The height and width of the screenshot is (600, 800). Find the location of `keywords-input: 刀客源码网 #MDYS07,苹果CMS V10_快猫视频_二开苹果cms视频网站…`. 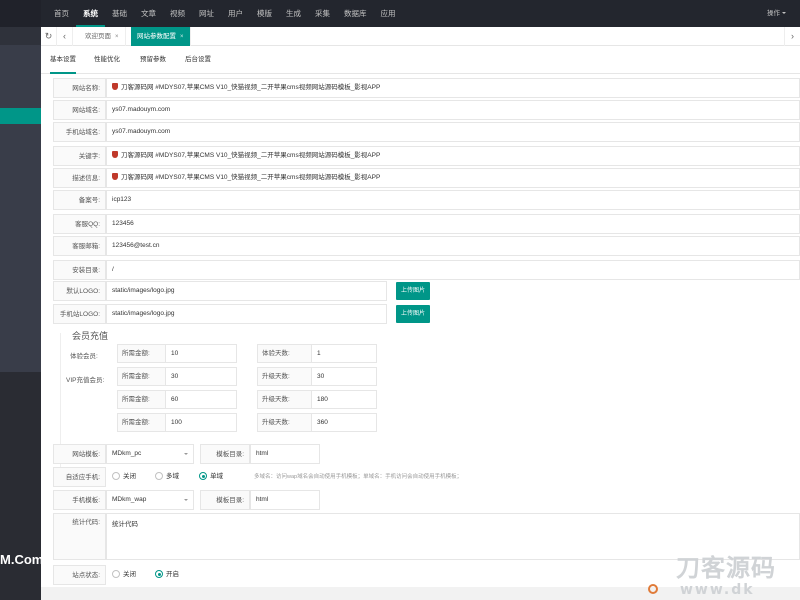

keywords-input: 刀客源码网 #MDYS07,苹果CMS V10_快猫视频_二开苹果cms视频网站… is located at coordinates (453, 156).